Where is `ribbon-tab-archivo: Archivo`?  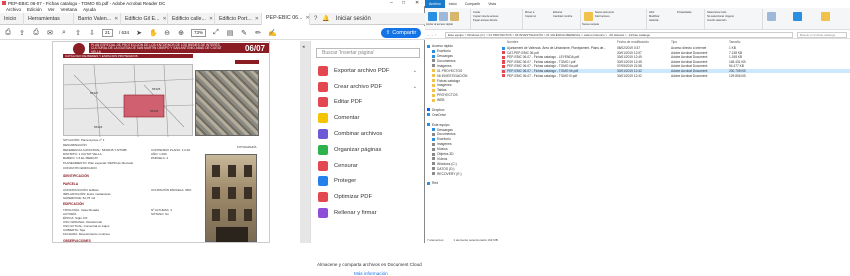
ribbon-tab-archivo: Archivo is located at coordinates (435, 4).